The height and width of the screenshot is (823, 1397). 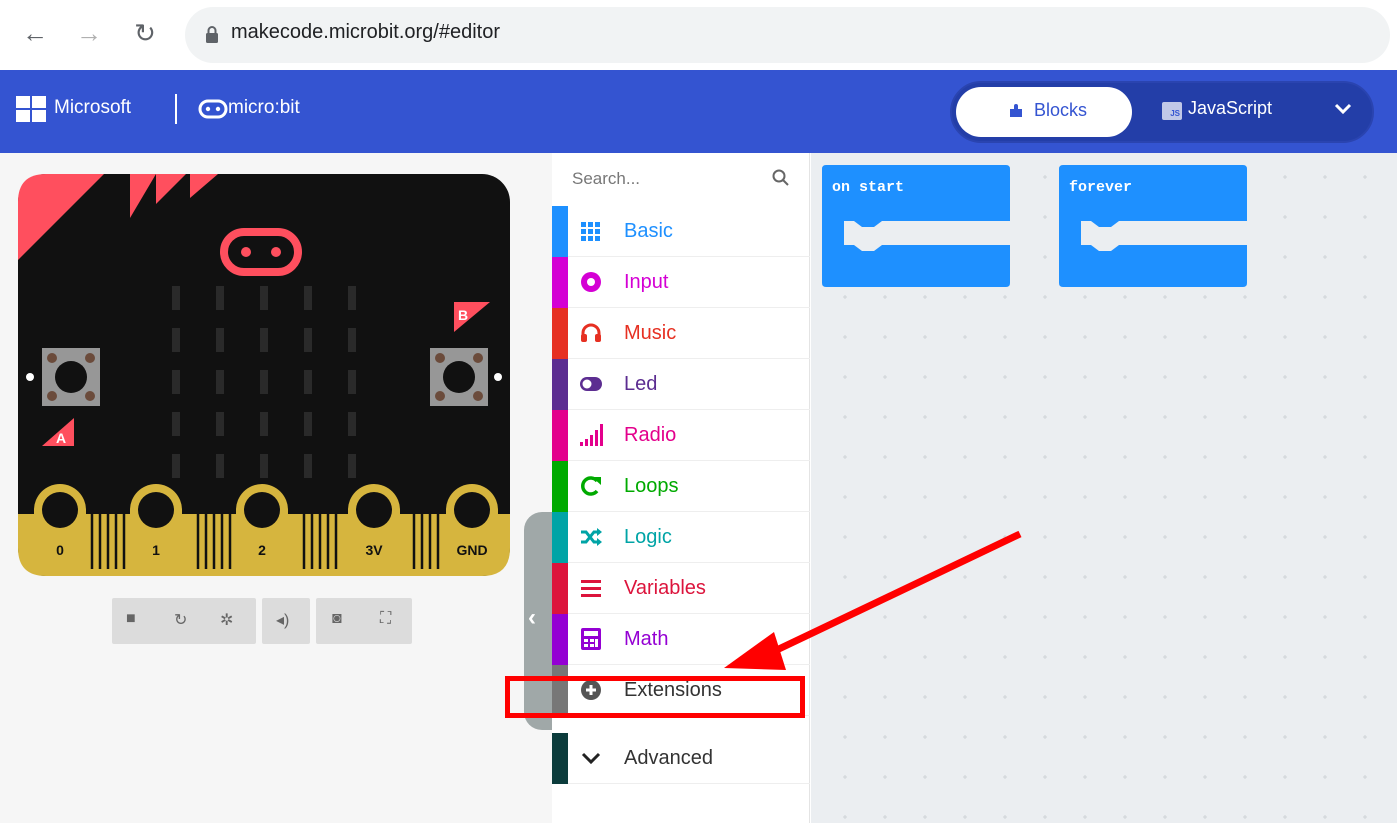 I want to click on fullscreen-icon: ⛶, so click(x=385, y=619).